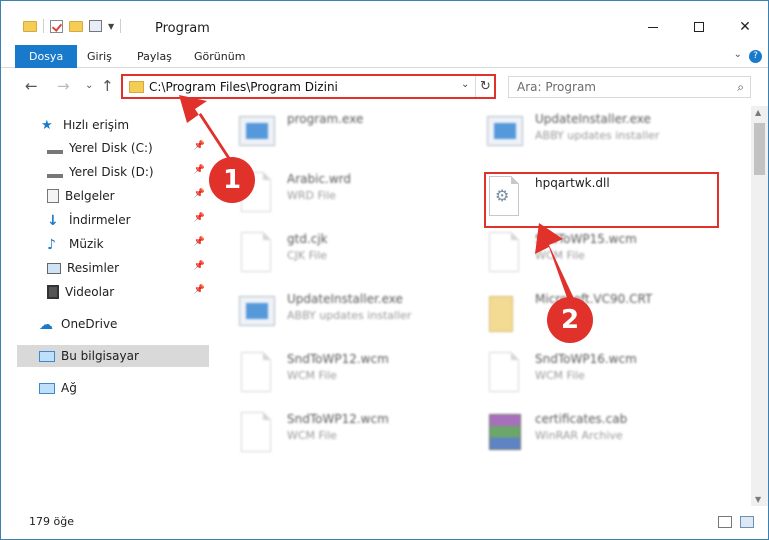 The width and height of the screenshot is (769, 540). Describe the element at coordinates (95, 26) in the screenshot. I see `customize-icon` at that location.